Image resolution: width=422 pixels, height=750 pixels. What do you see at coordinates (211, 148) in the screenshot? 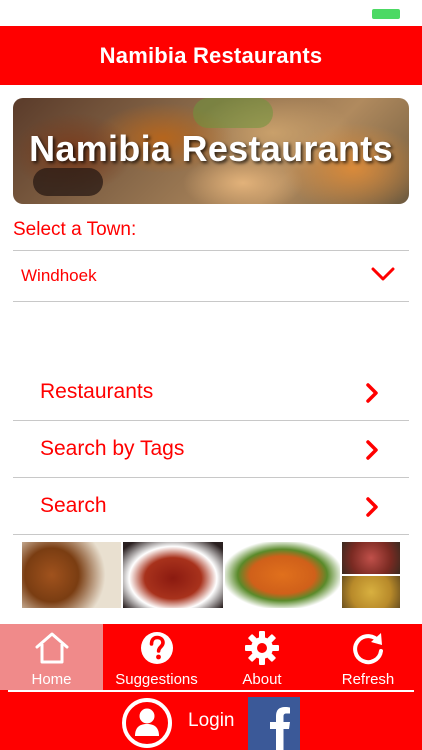
I see `banner-title: Namibia Restaurants` at bounding box center [211, 148].